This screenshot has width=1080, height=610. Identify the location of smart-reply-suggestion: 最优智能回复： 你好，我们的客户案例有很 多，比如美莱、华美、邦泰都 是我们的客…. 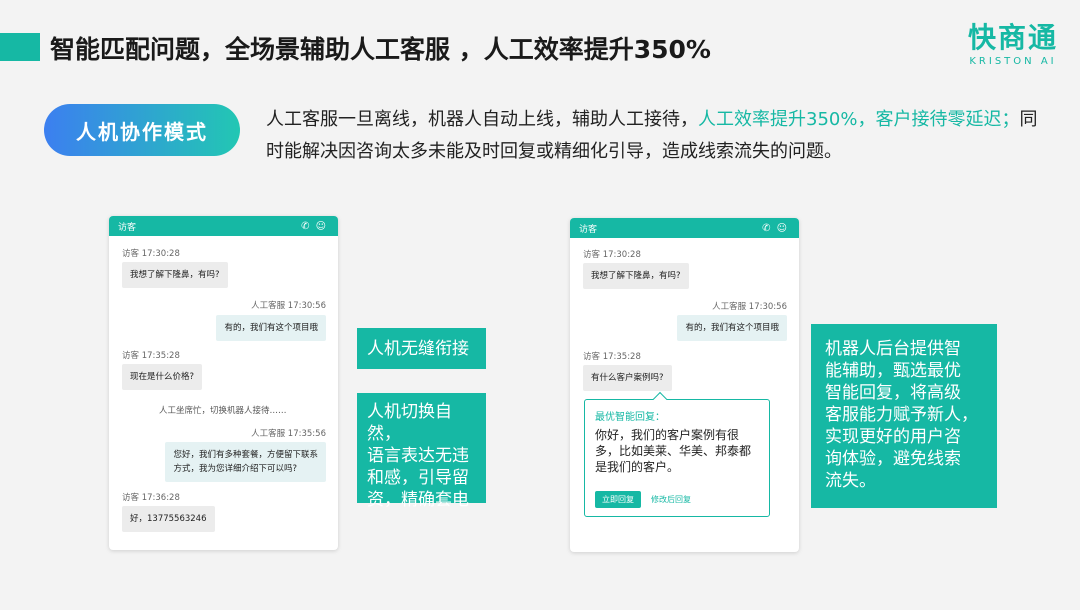
(677, 454).